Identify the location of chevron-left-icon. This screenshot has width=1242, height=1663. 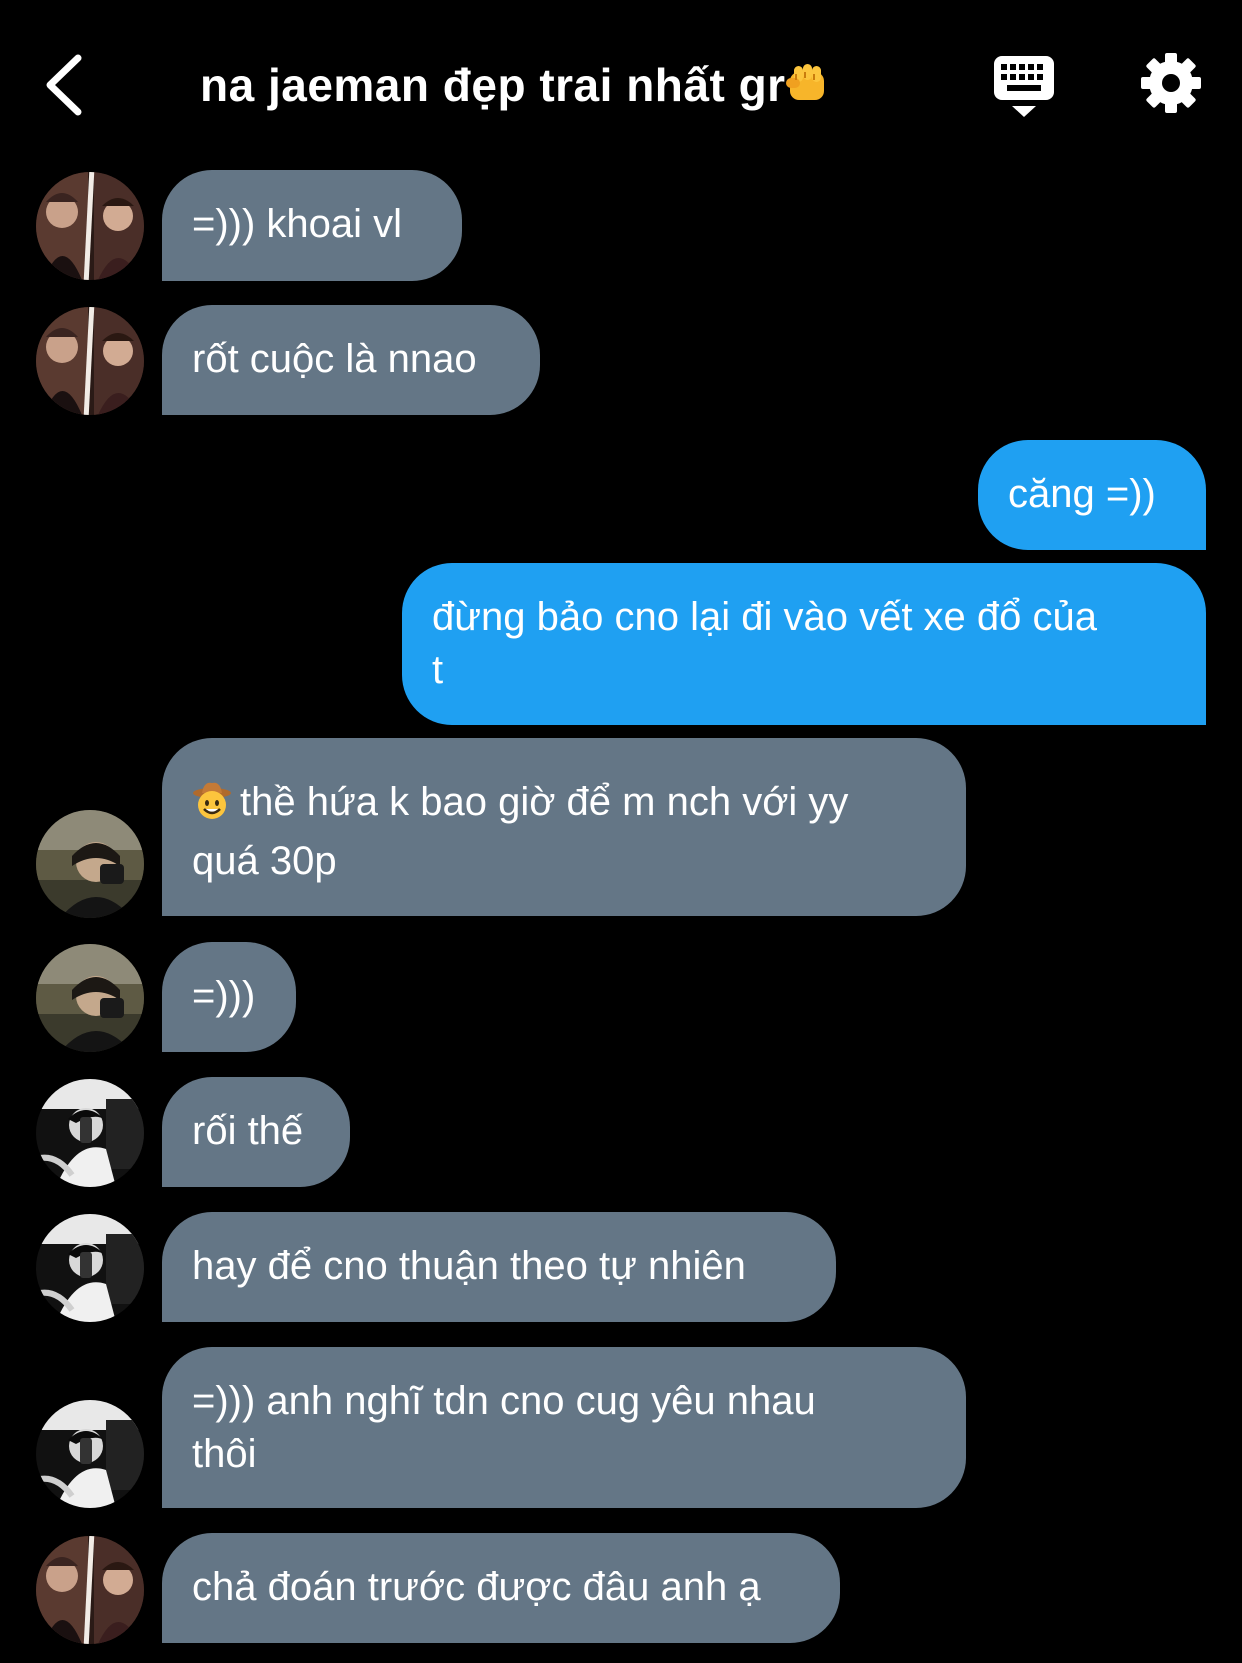
(64, 85).